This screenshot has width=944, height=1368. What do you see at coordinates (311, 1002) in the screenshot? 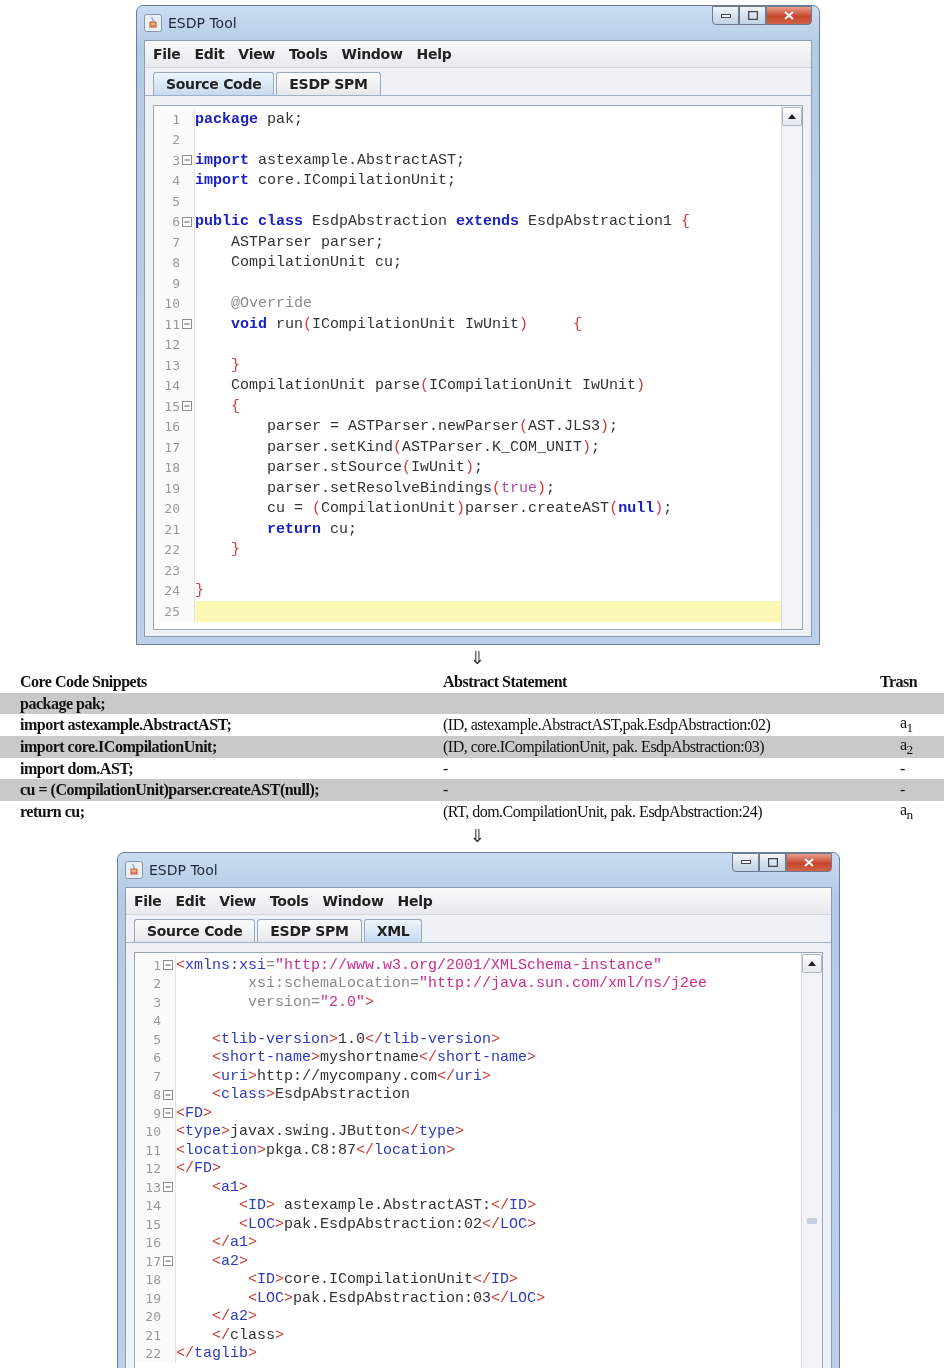
I see `code-line: version="2.0">` at bounding box center [311, 1002].